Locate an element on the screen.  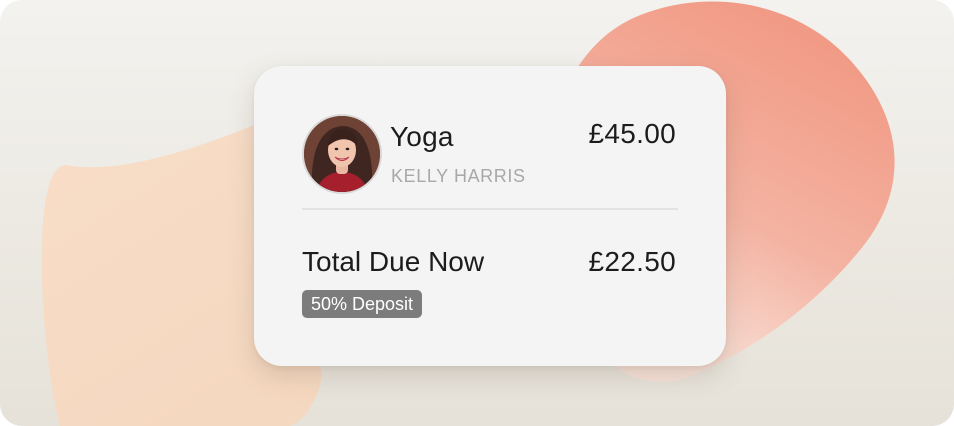
service-price: £45.00 is located at coordinates (632, 133).